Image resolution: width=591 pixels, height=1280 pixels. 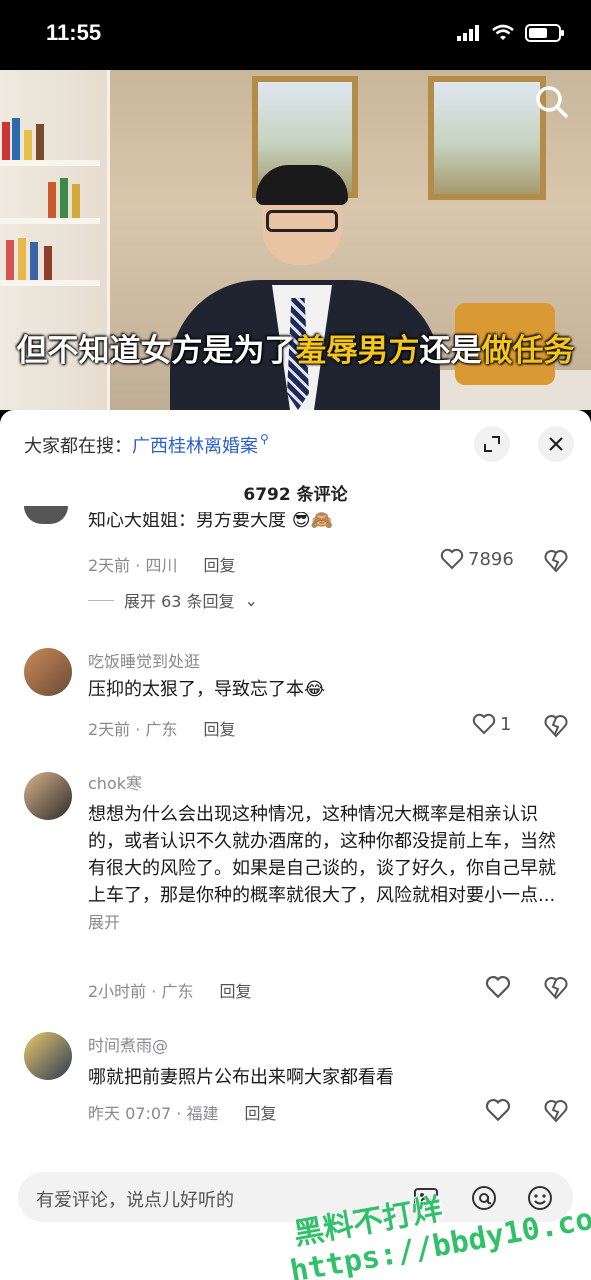 I want to click on subtitle-highlight-1: 羞辱男方, so click(x=357, y=351).